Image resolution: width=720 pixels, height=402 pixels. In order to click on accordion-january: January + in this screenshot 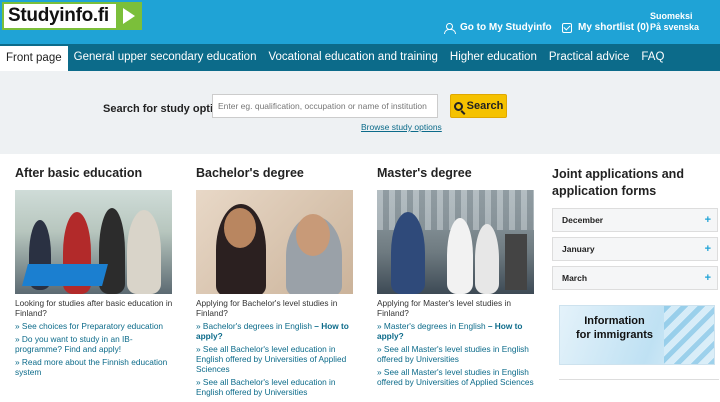, I will do `click(635, 249)`.